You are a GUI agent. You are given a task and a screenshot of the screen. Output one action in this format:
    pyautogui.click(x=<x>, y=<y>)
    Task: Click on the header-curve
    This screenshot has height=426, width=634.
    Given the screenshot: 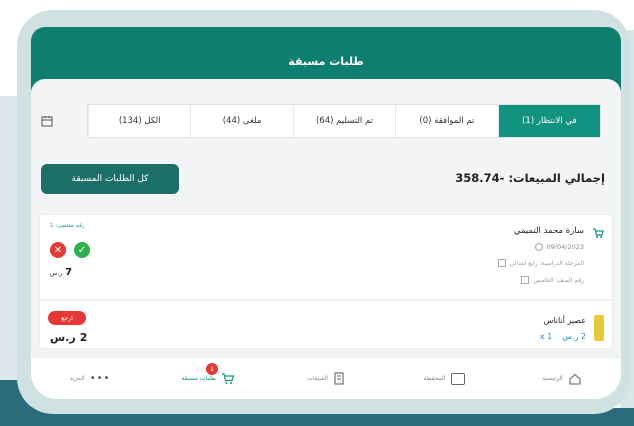 What is the action you would take?
    pyautogui.click(x=326, y=91)
    